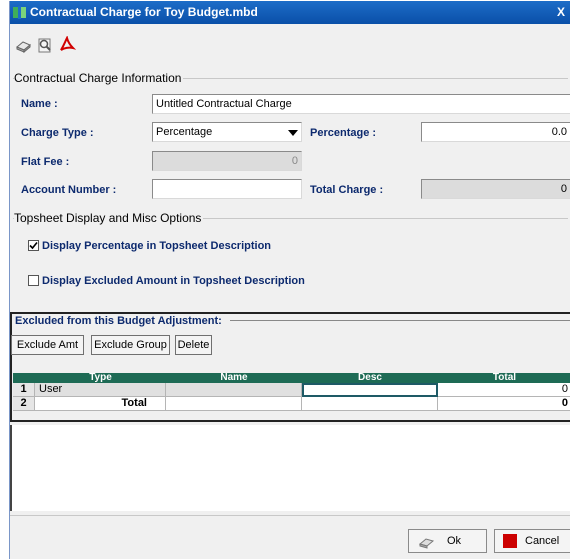 This screenshot has width=570, height=559. Describe the element at coordinates (343, 133) in the screenshot. I see `percentage-label: Percentage :` at that location.